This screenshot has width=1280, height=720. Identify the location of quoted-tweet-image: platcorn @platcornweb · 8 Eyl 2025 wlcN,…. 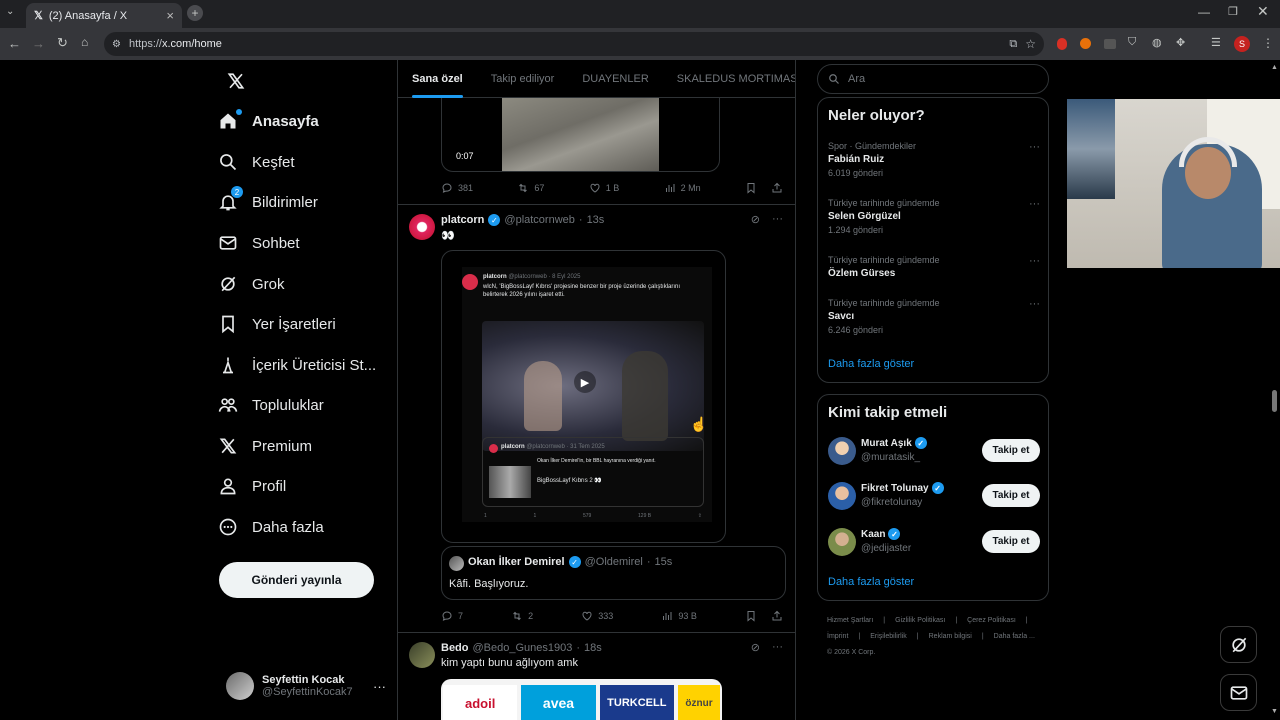
(583, 396).